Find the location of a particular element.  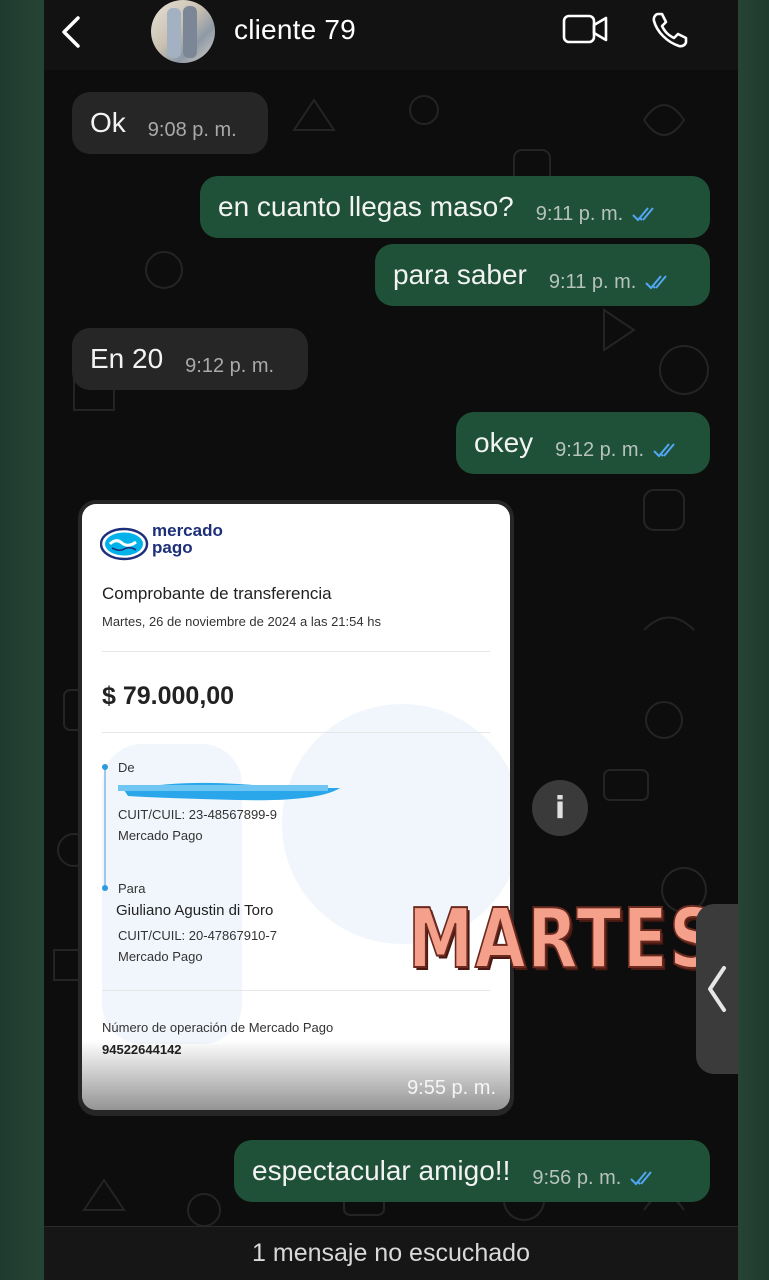

message-bubble-outgoing: para saber 9:11 p. m. is located at coordinates (542, 275).